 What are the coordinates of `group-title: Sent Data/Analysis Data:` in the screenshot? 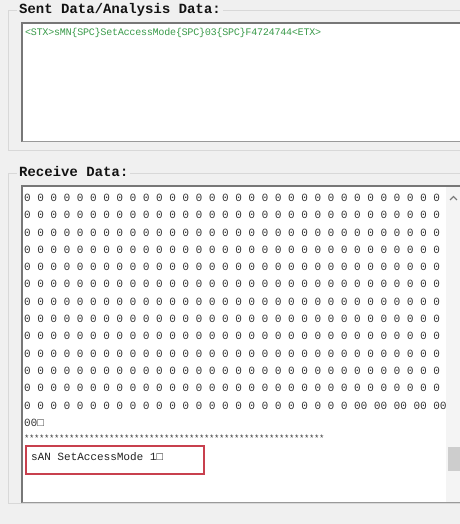 It's located at (120, 10).